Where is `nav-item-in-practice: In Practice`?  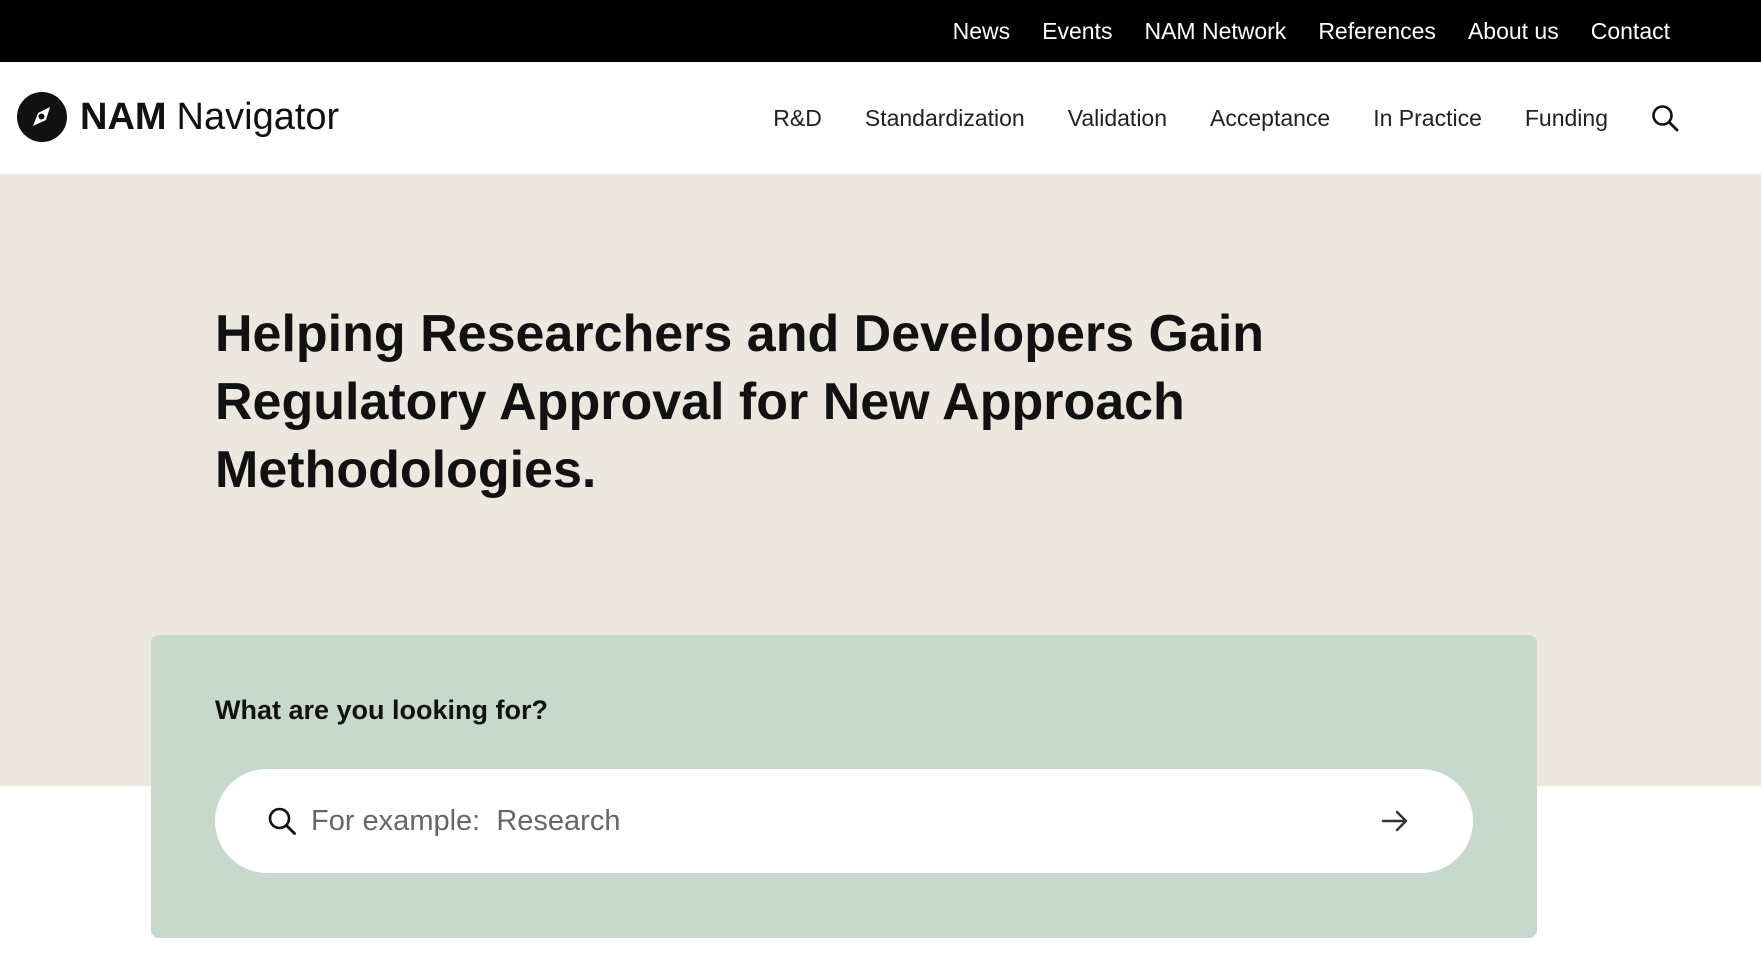
nav-item-in-practice: In Practice is located at coordinates (1427, 118).